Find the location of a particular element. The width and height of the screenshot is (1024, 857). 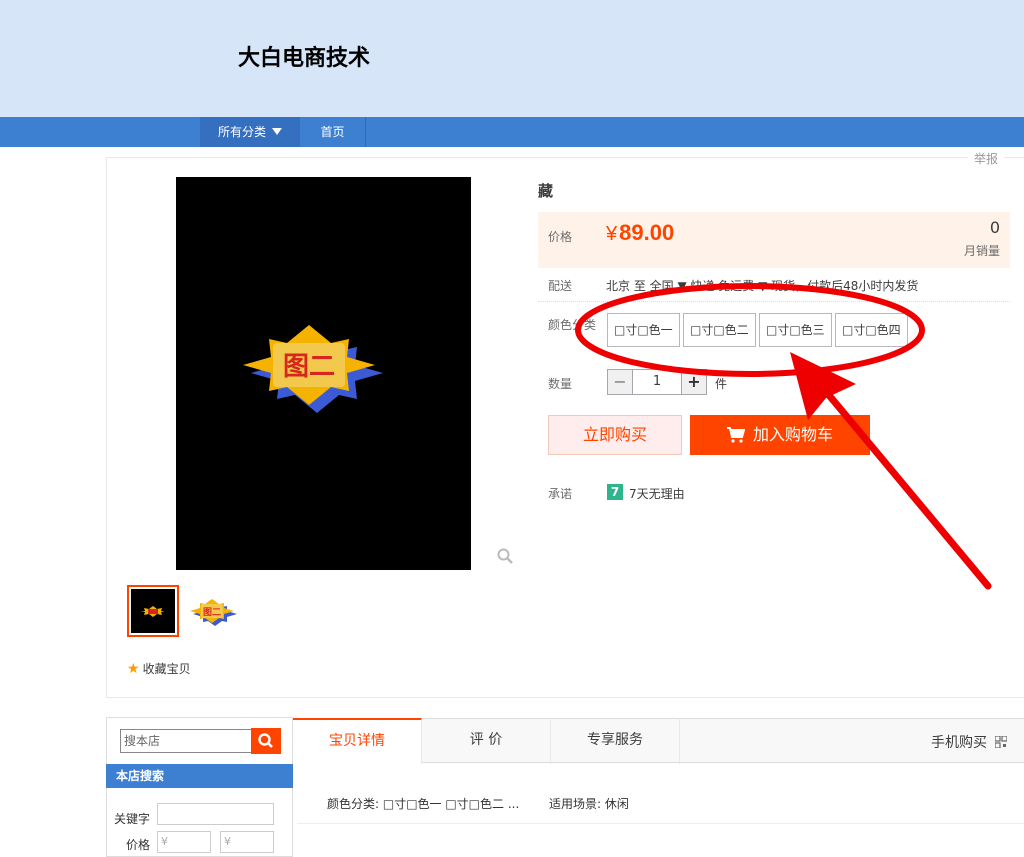

caret-down-icon is located at coordinates (277, 131).